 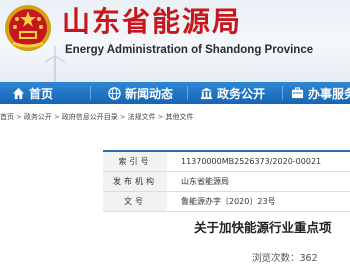 I want to click on service-icon, so click(x=297, y=92).